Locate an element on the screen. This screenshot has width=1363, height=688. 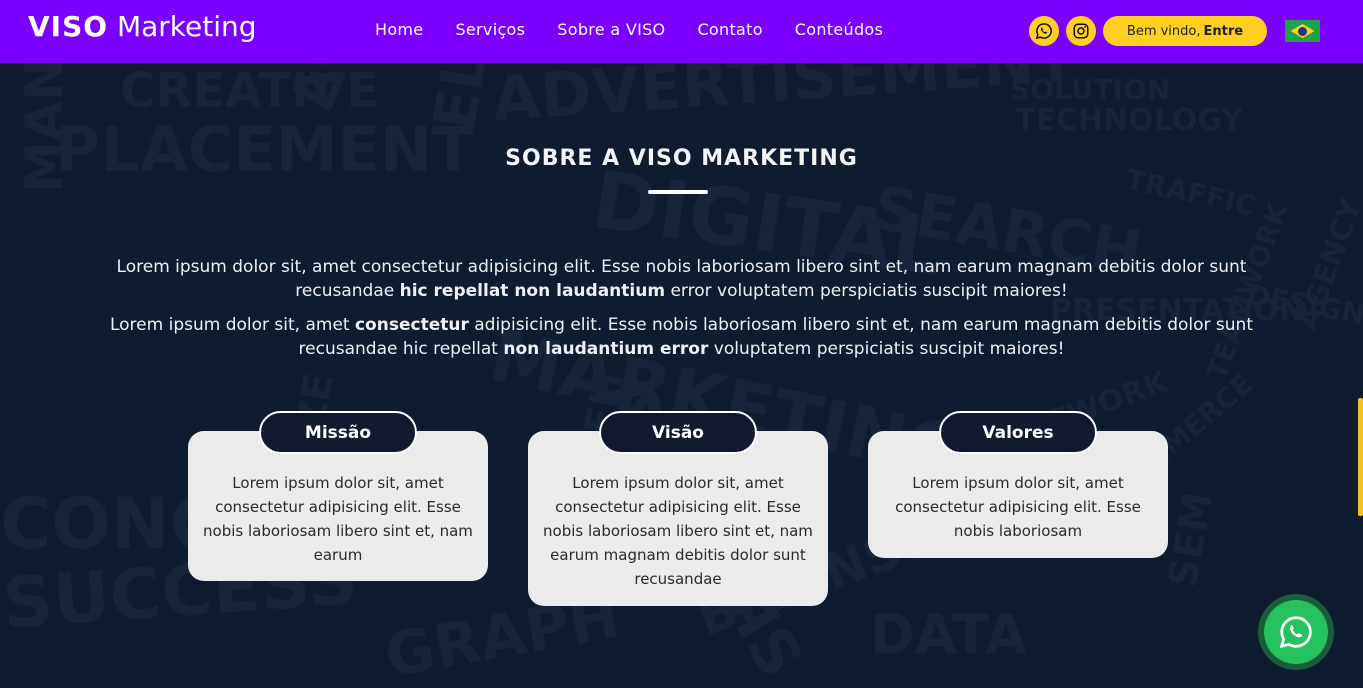
nav-link-sobre: Sobre a VISO is located at coordinates (611, 29).